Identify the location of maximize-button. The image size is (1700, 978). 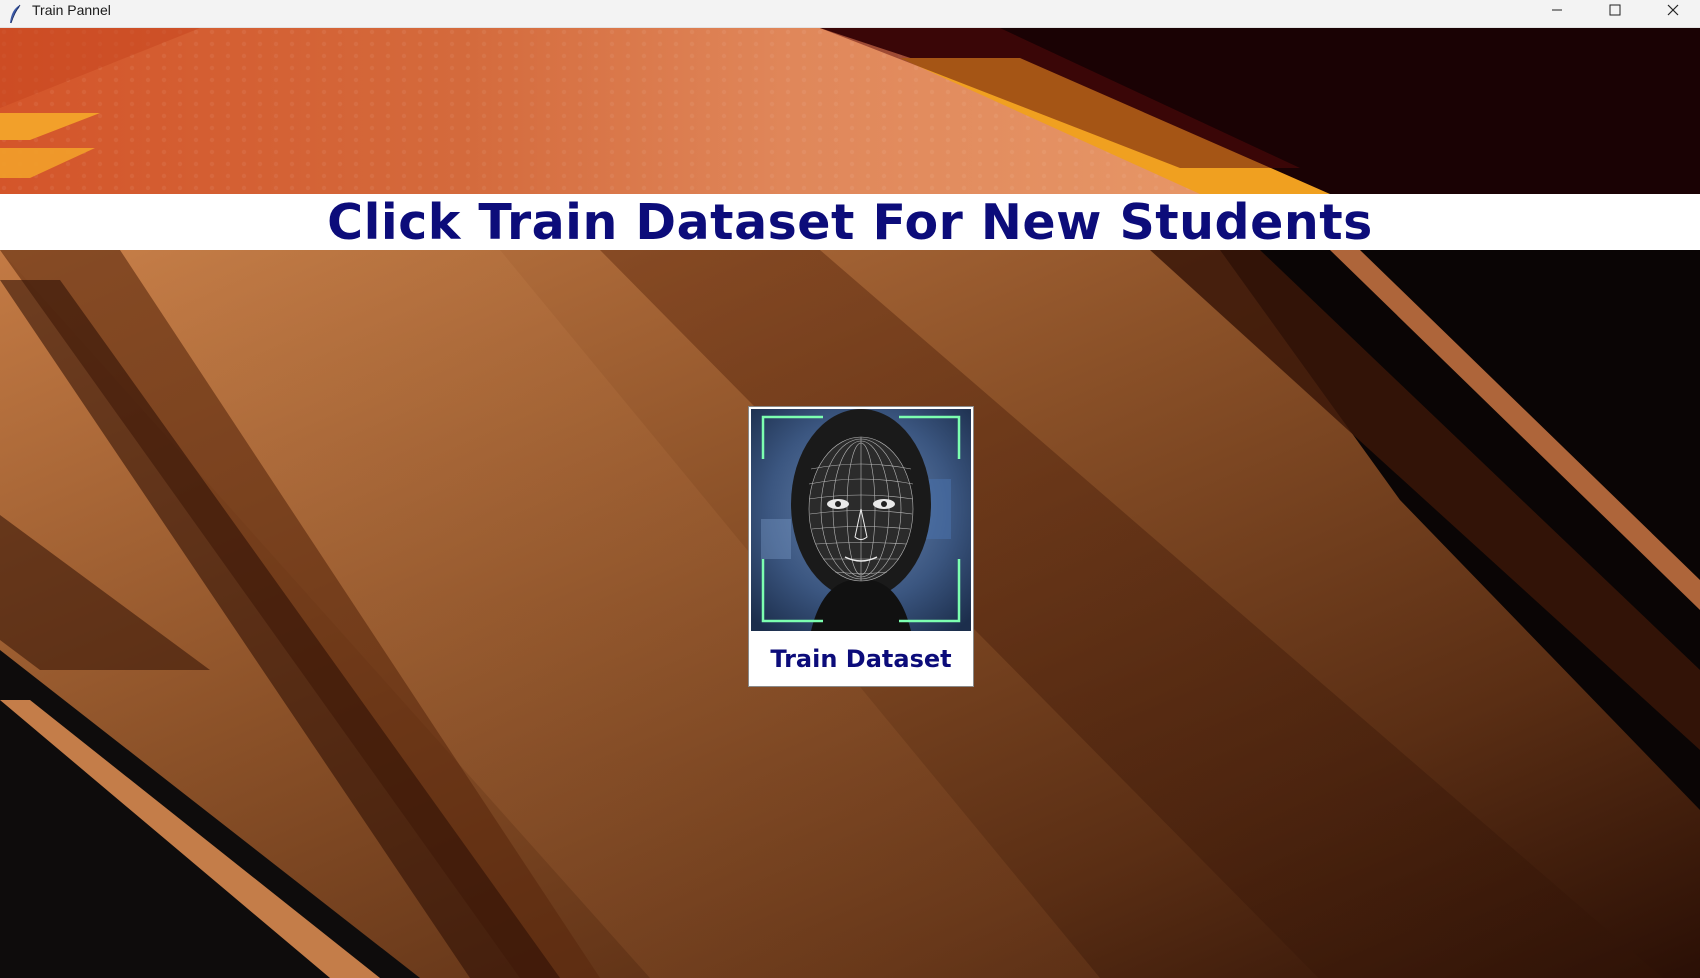
(1615, 10).